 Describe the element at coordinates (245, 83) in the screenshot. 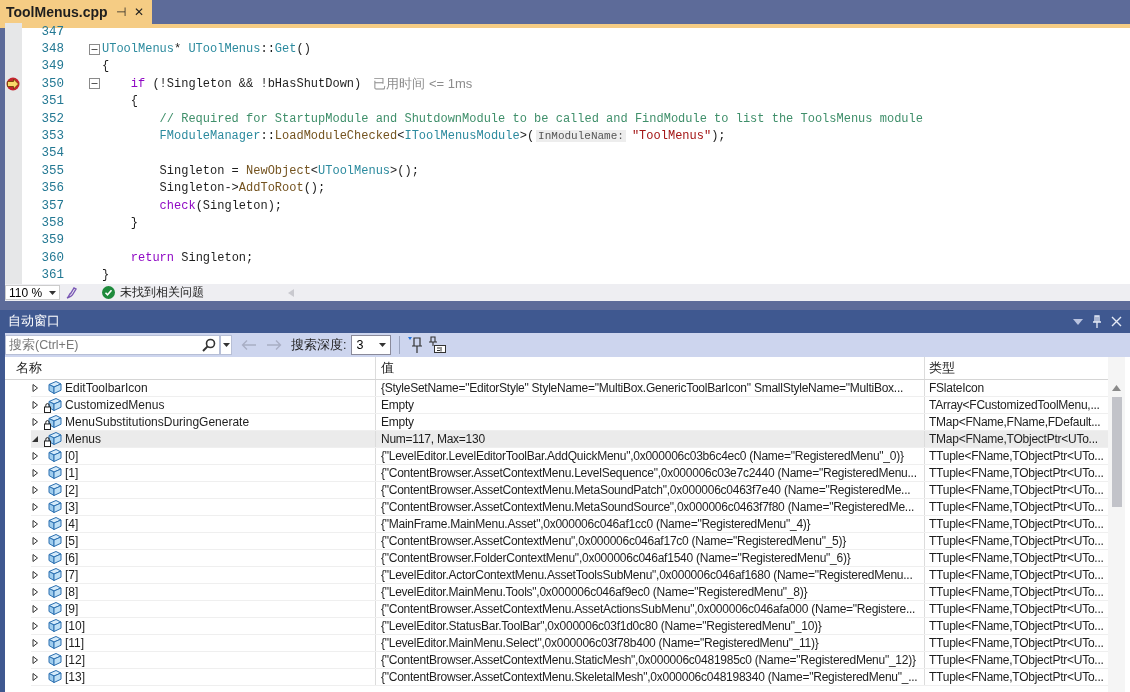

I see `code-text: if (!Singleton && !bHasShutDown)` at that location.